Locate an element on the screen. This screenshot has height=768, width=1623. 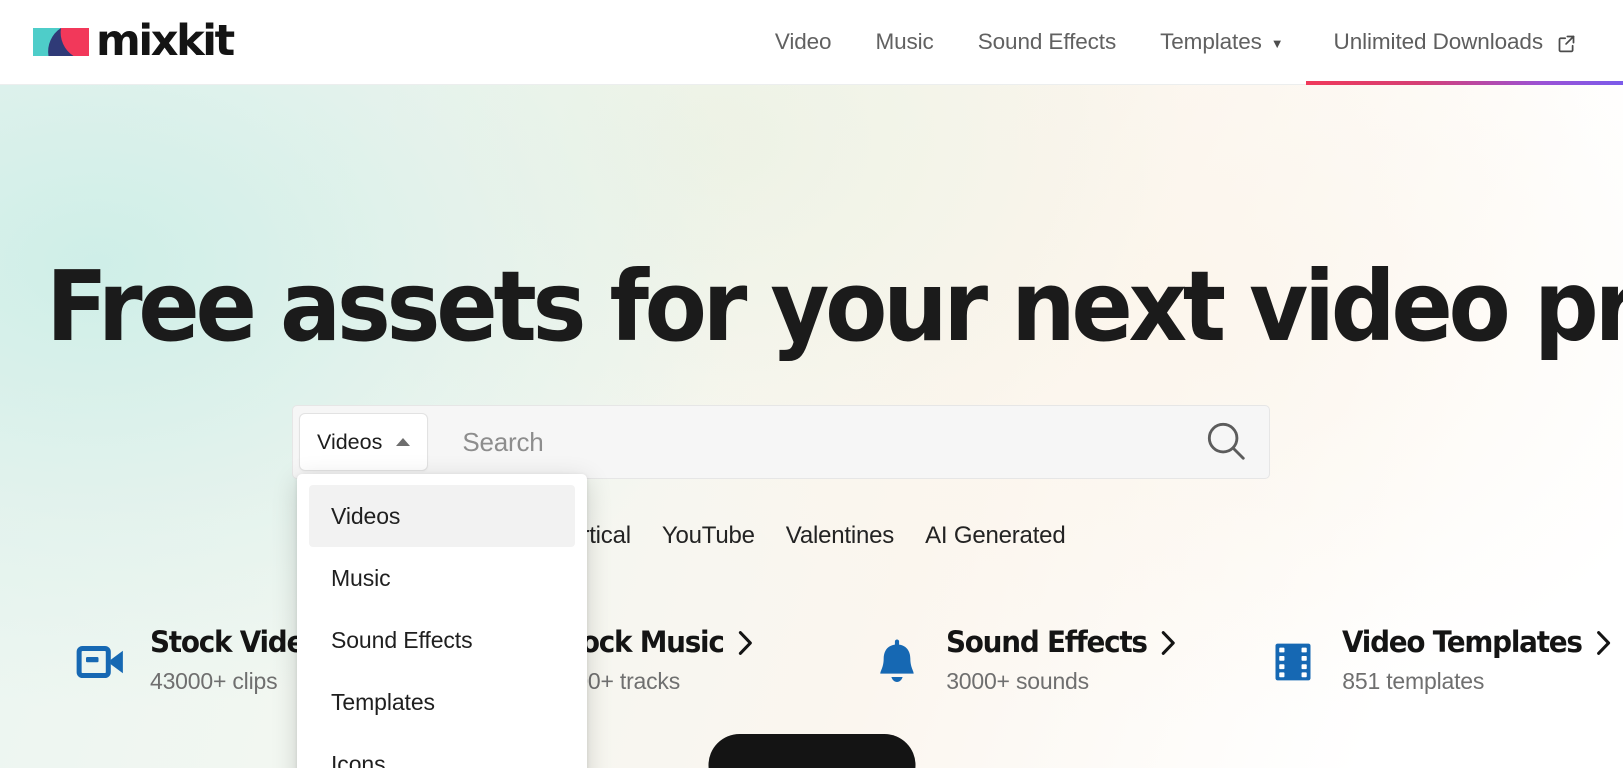
mixkit-logo-mark is located at coordinates (61, 42).